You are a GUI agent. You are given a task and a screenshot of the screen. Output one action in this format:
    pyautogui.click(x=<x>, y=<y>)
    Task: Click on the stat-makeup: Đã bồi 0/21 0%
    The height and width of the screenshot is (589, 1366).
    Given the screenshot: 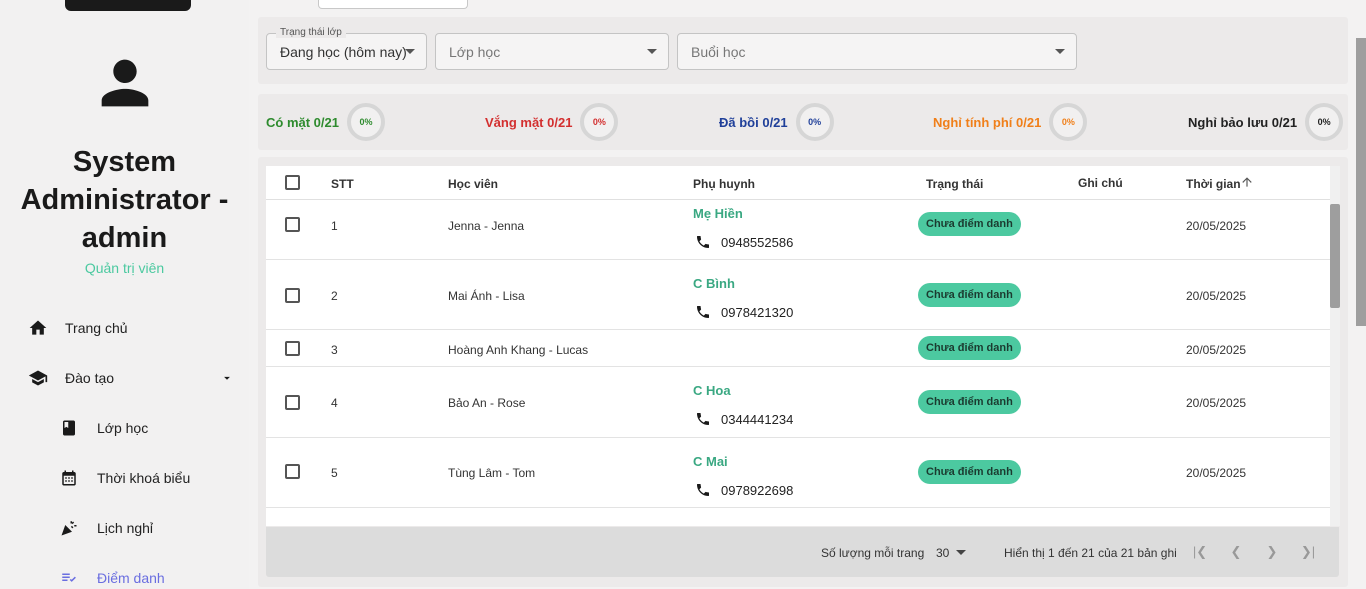 What is the action you would take?
    pyautogui.click(x=776, y=122)
    